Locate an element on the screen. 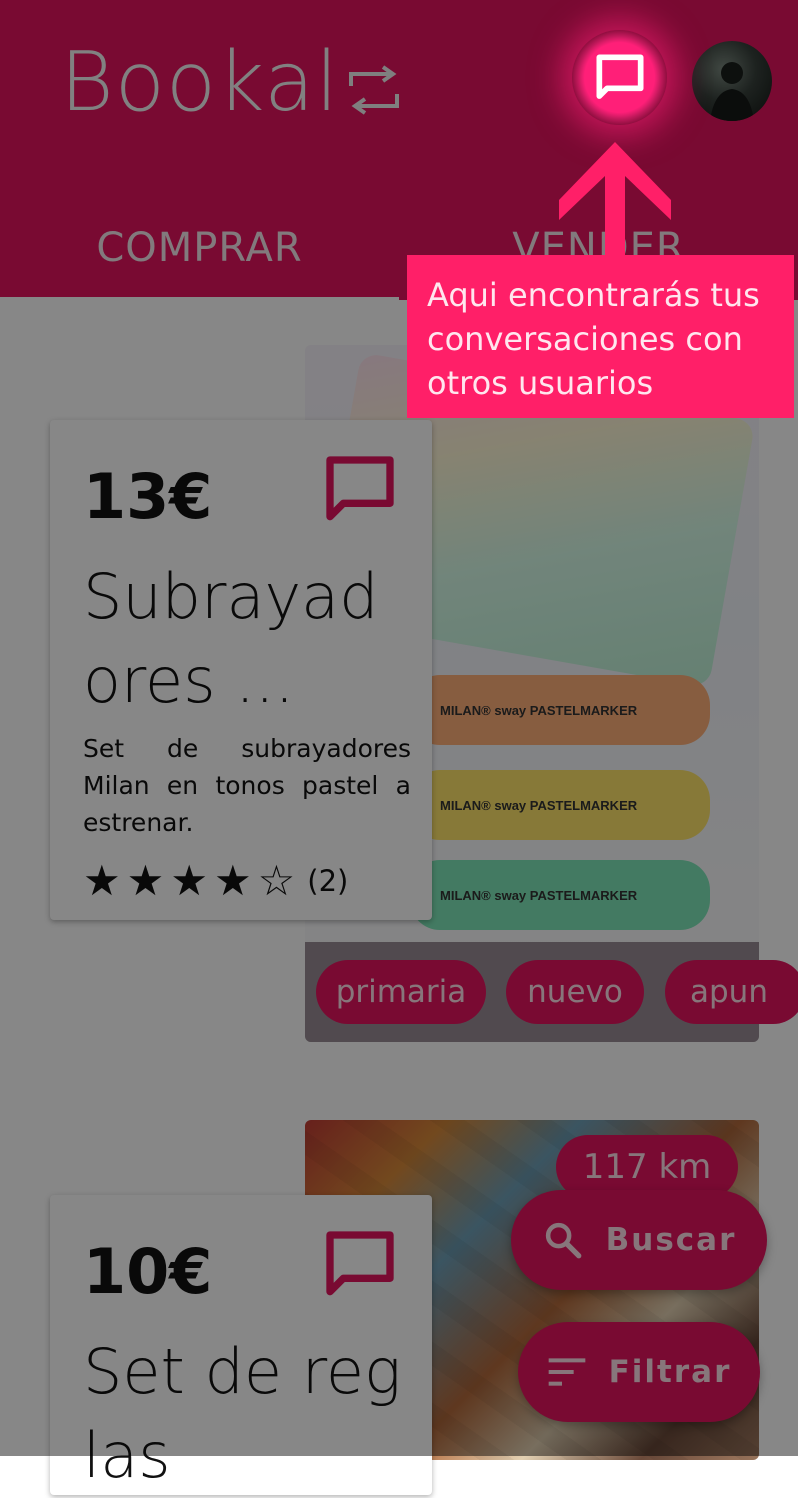 The image size is (798, 1498). product-price: 10€ is located at coordinates (148, 1271).